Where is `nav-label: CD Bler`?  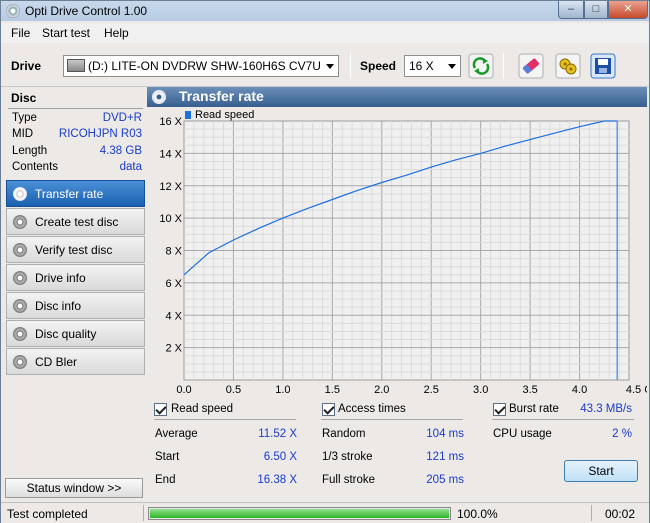 nav-label: CD Bler is located at coordinates (56, 362).